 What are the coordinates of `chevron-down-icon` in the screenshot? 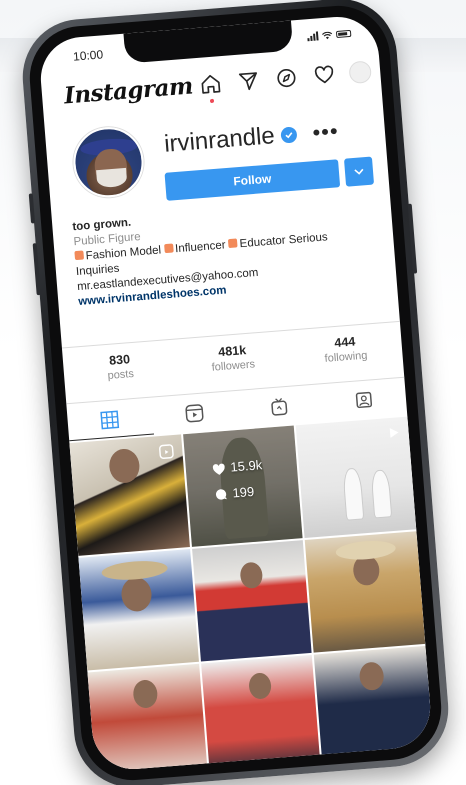 It's located at (359, 171).